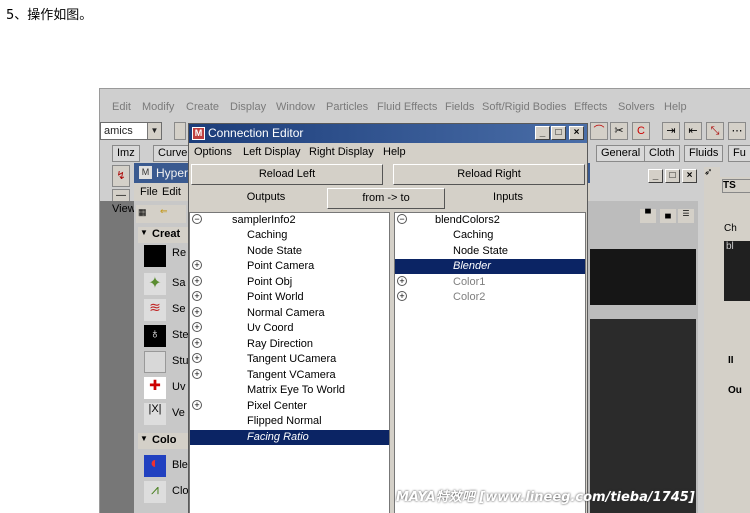 The height and width of the screenshot is (513, 750). I want to click on hypershade-menu-file: File, so click(149, 192).